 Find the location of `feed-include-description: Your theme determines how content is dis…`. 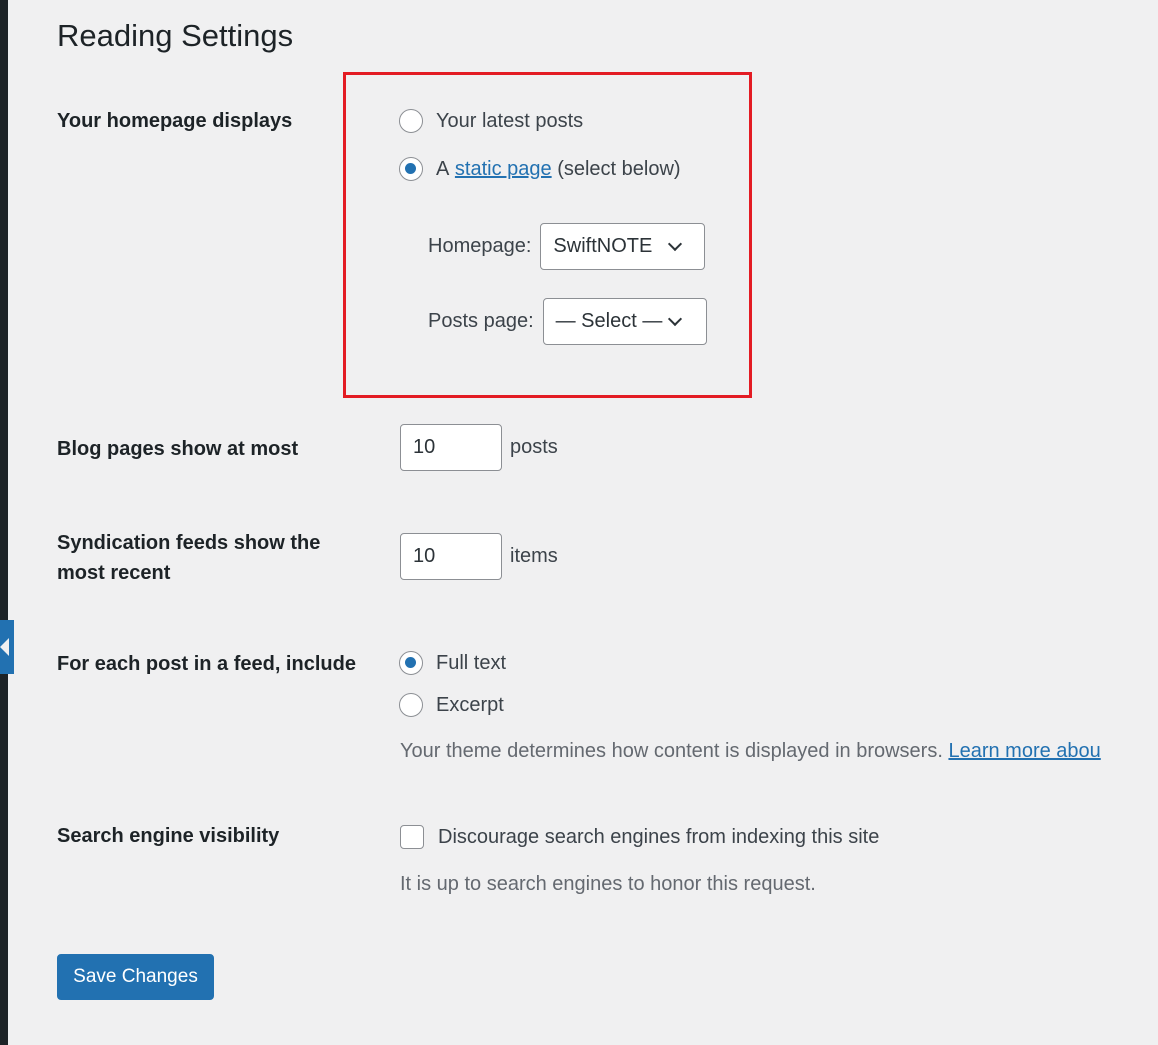

feed-include-description: Your theme determines how content is dis… is located at coordinates (750, 751).